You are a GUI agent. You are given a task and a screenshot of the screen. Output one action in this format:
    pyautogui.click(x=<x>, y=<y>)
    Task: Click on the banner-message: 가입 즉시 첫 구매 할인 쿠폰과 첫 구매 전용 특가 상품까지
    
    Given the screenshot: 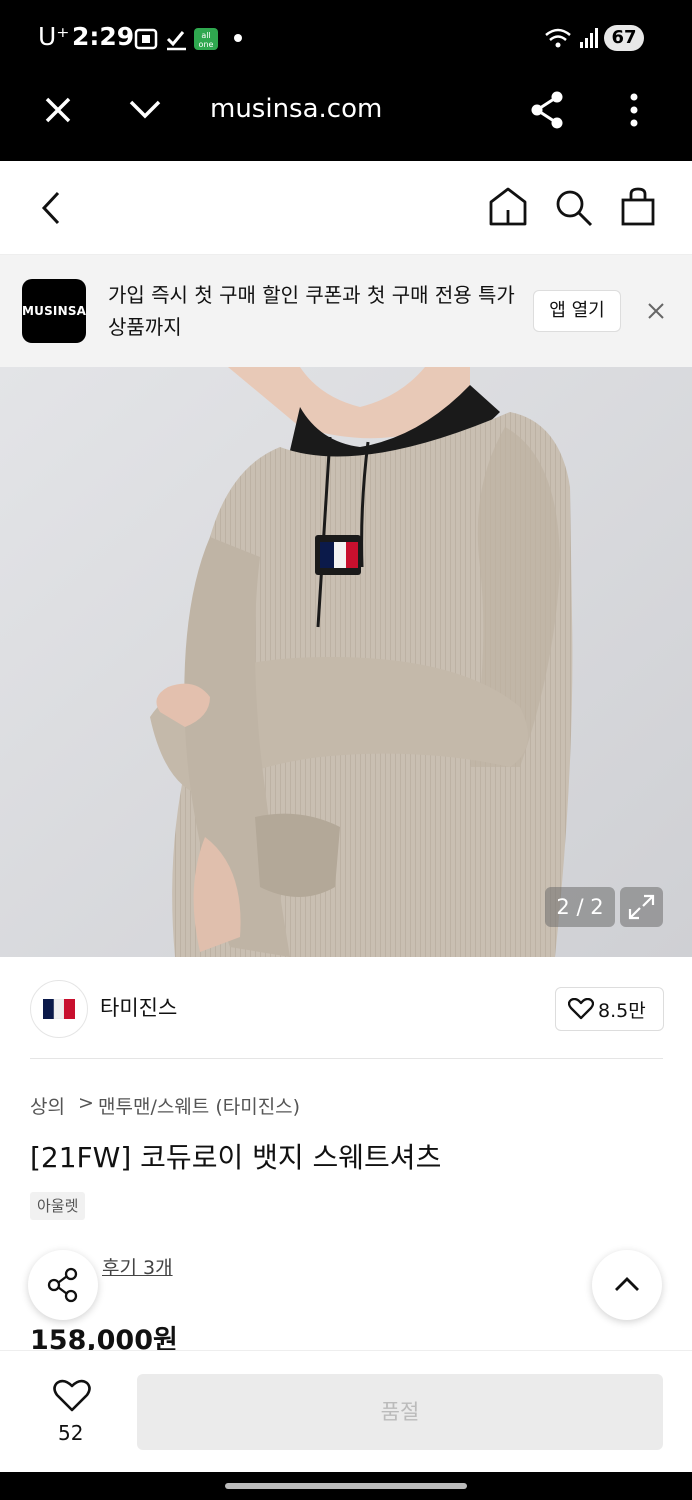 What is the action you would take?
    pyautogui.click(x=311, y=311)
    